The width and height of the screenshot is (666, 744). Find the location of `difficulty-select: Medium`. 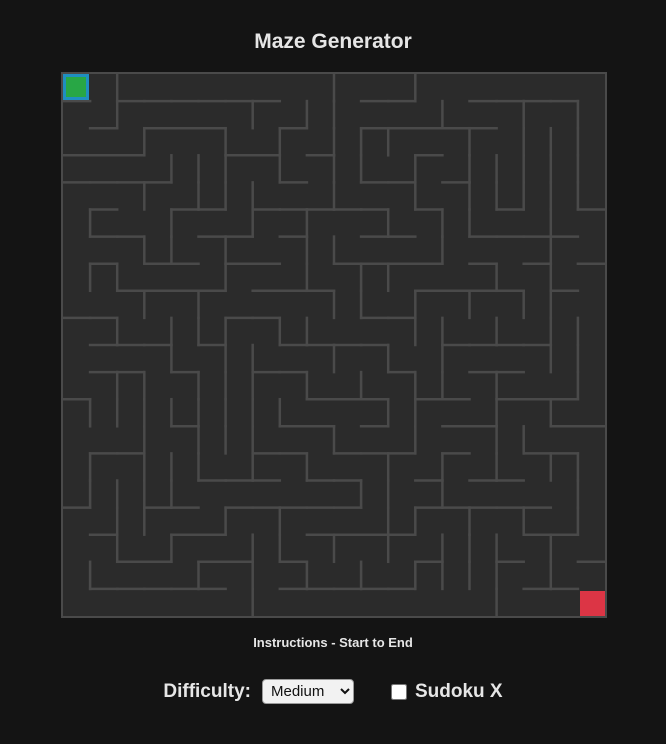

difficulty-select: Medium is located at coordinates (307, 691).